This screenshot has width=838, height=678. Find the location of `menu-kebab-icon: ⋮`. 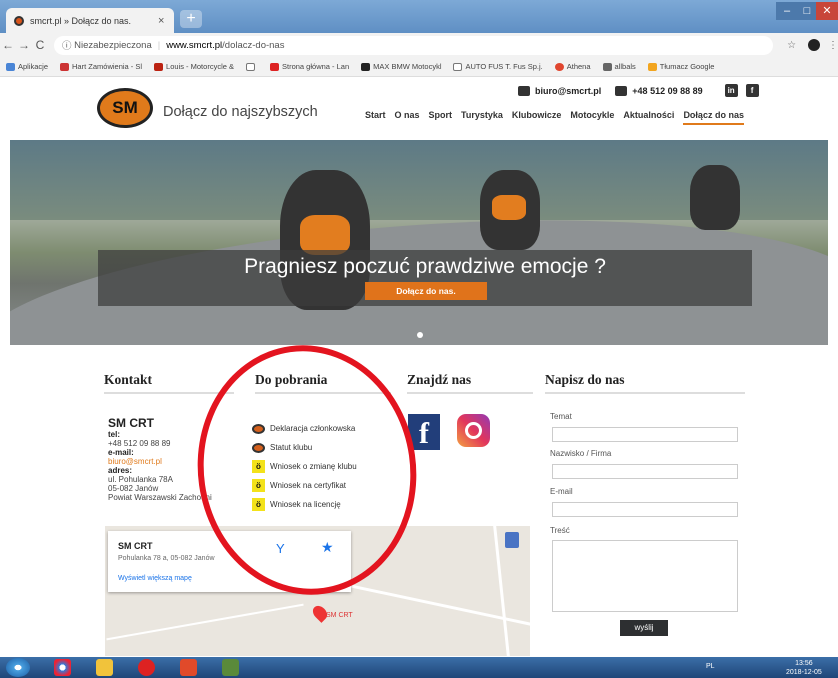

menu-kebab-icon: ⋮ is located at coordinates (833, 45).